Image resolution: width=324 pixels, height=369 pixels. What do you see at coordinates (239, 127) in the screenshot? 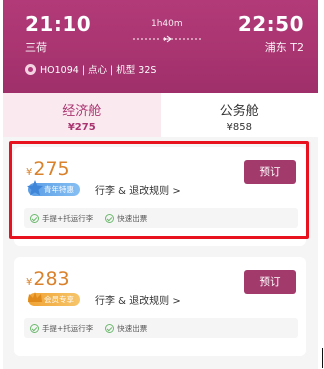
I see `tab-business-price: ¥858` at bounding box center [239, 127].